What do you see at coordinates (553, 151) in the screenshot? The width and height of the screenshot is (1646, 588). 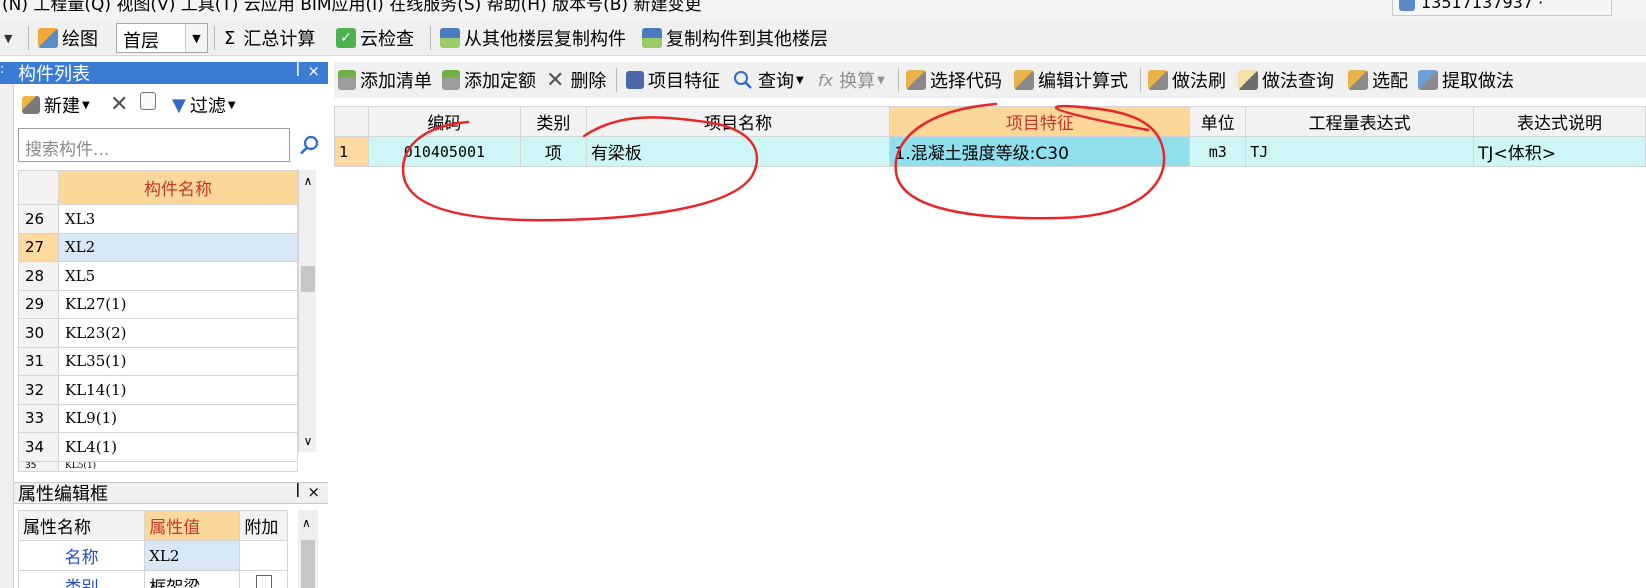 I see `category-cell: 项` at bounding box center [553, 151].